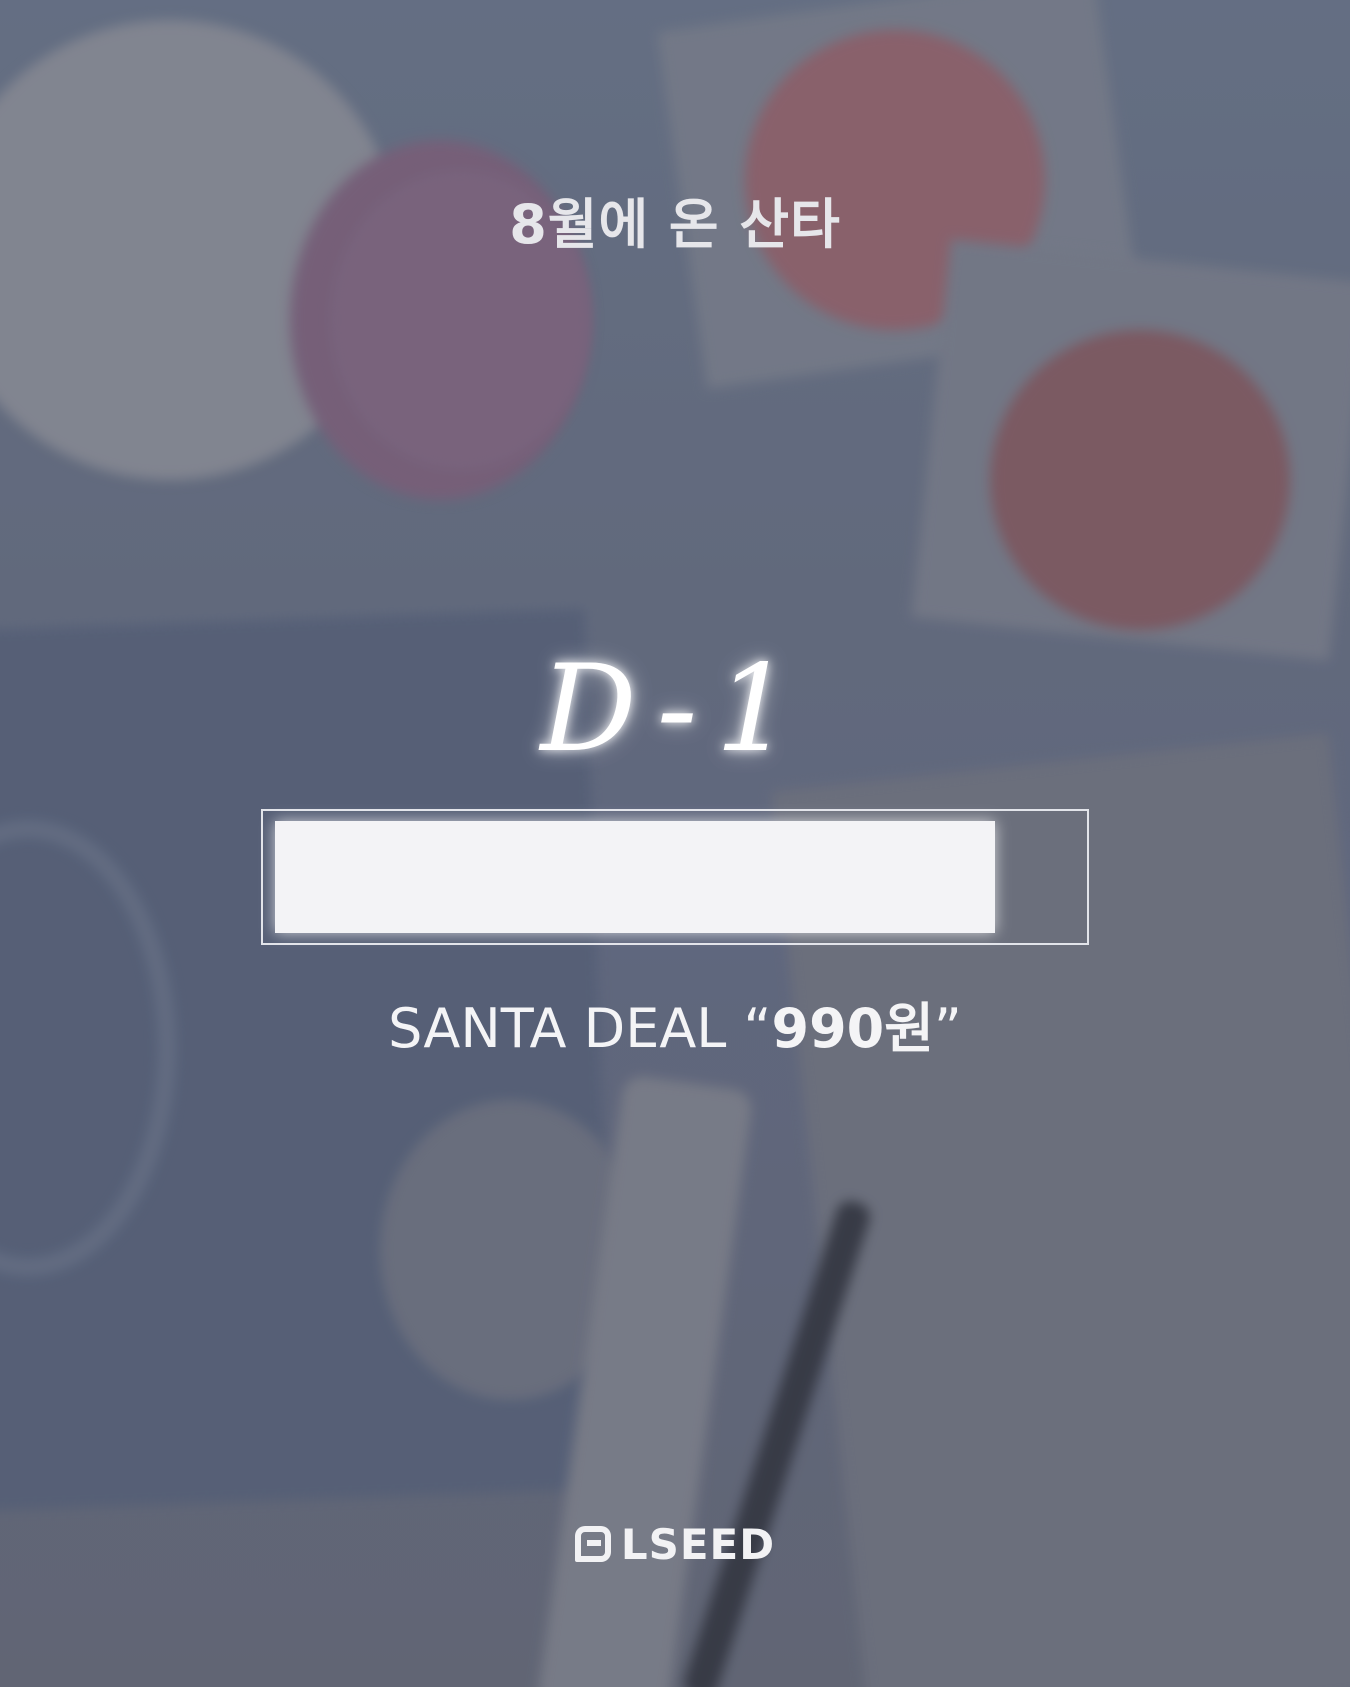  Describe the element at coordinates (947, 1028) in the screenshot. I see `deal-suffix: ”` at that location.